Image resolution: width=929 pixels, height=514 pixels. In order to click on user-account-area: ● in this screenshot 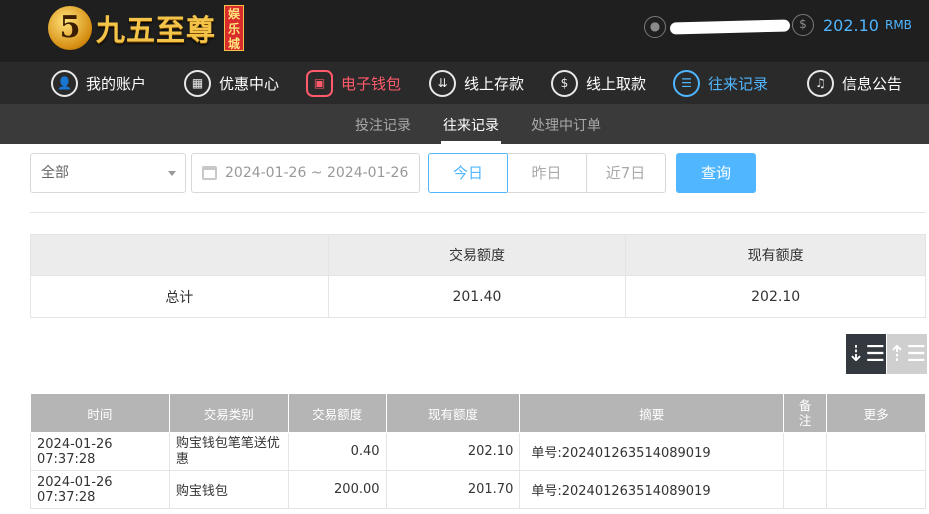, I will do `click(717, 27)`.